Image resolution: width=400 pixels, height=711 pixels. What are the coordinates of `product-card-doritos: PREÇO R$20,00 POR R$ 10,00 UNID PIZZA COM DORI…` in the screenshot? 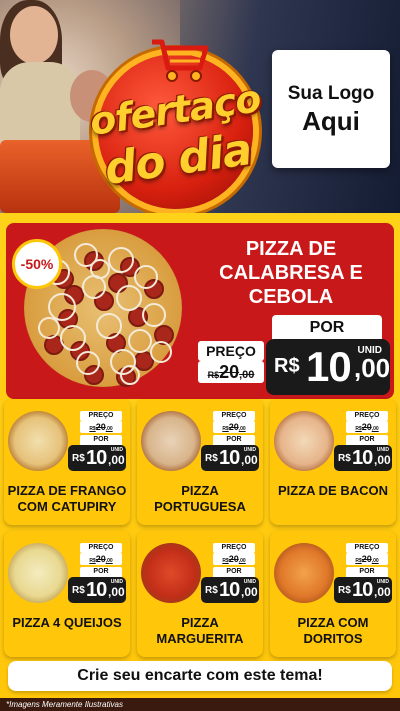 It's located at (333, 594).